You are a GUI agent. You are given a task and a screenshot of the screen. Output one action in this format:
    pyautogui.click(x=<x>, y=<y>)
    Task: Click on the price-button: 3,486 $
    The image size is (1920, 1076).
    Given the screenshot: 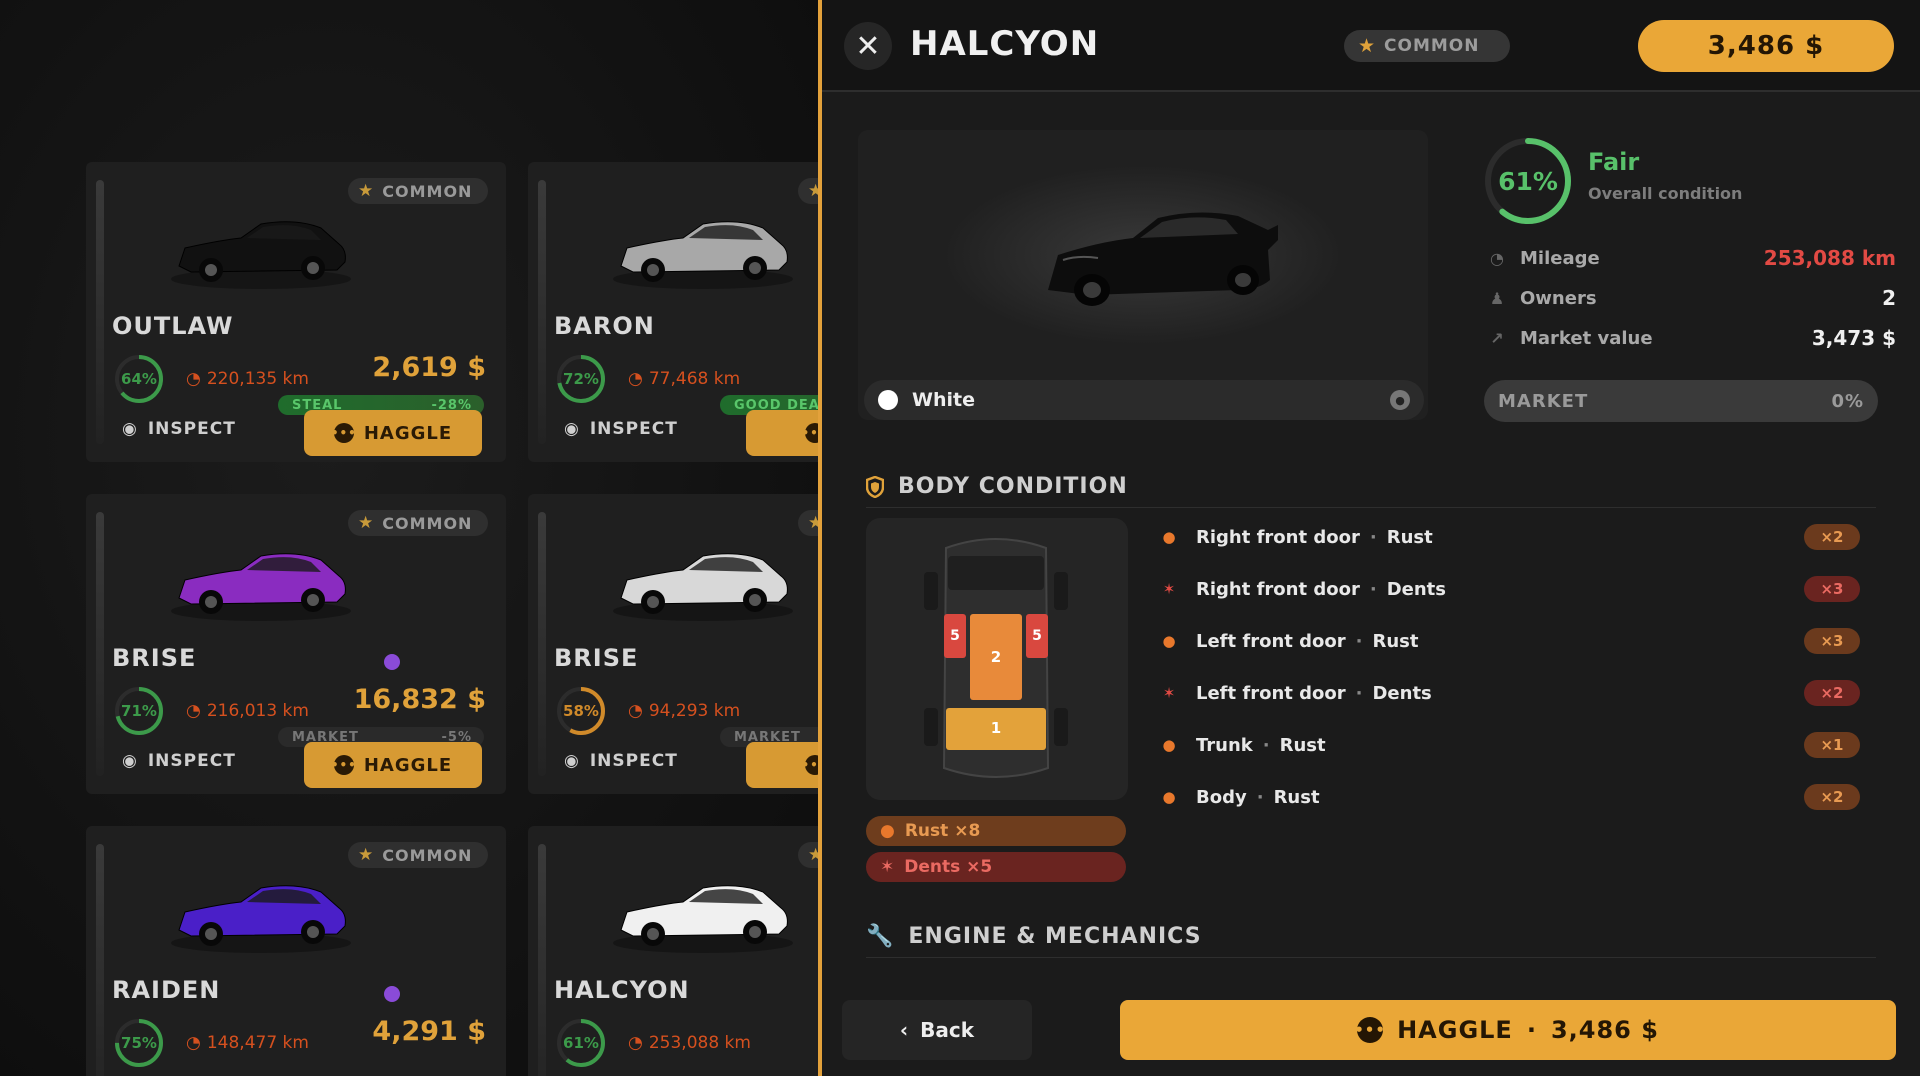 What is the action you would take?
    pyautogui.click(x=1766, y=46)
    